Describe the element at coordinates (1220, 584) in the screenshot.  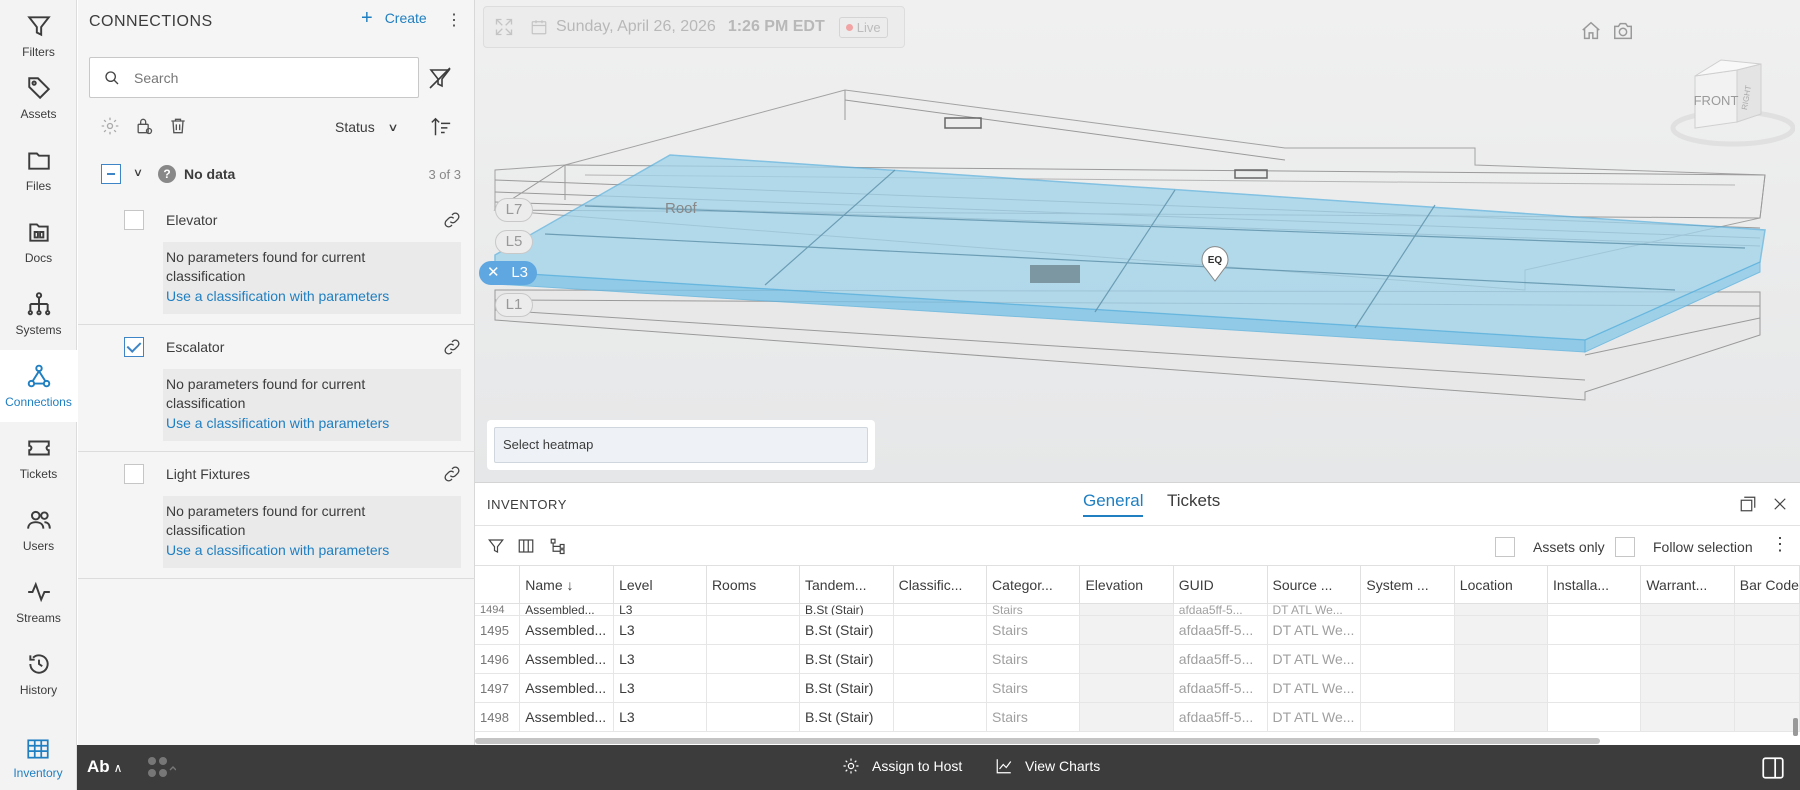
I see `header-guid: GUID` at that location.